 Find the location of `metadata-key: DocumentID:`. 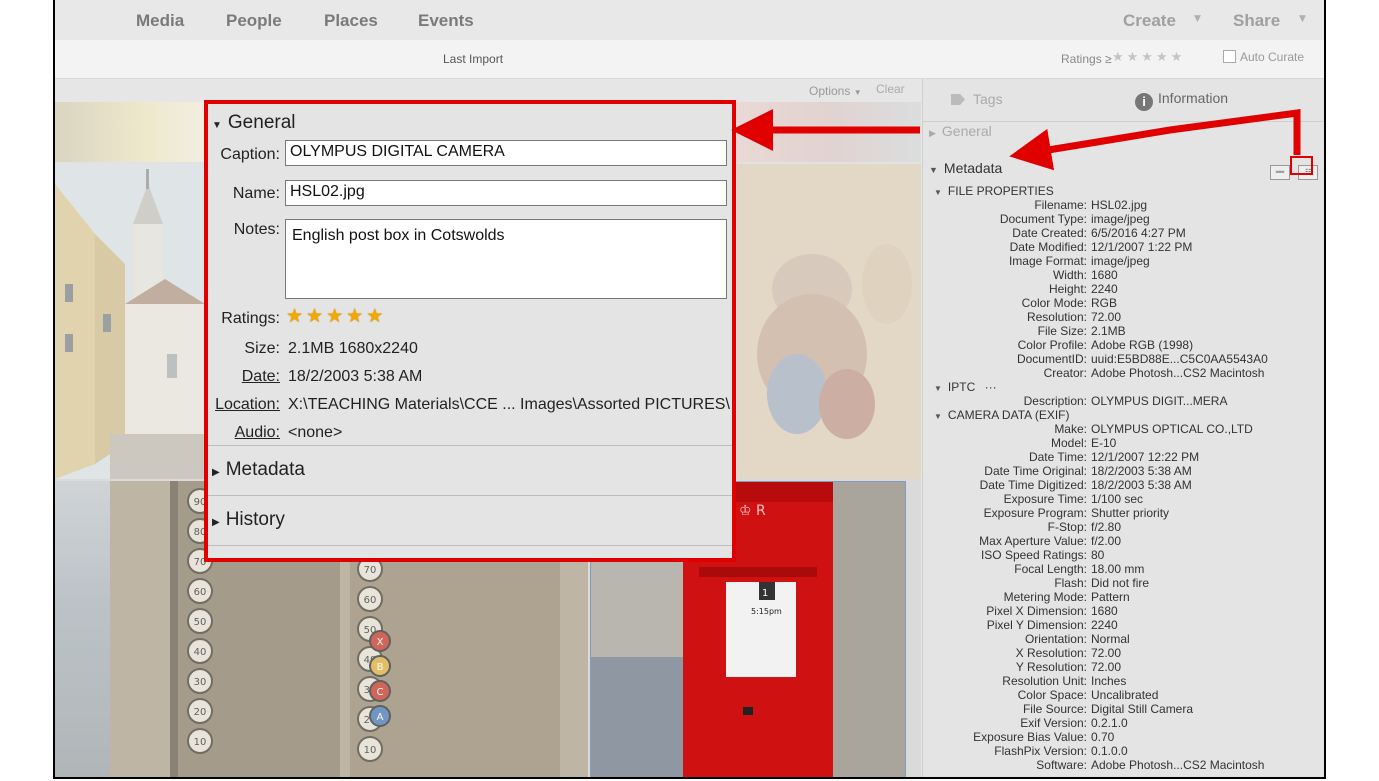

metadata-key: DocumentID: is located at coordinates (1051, 359).